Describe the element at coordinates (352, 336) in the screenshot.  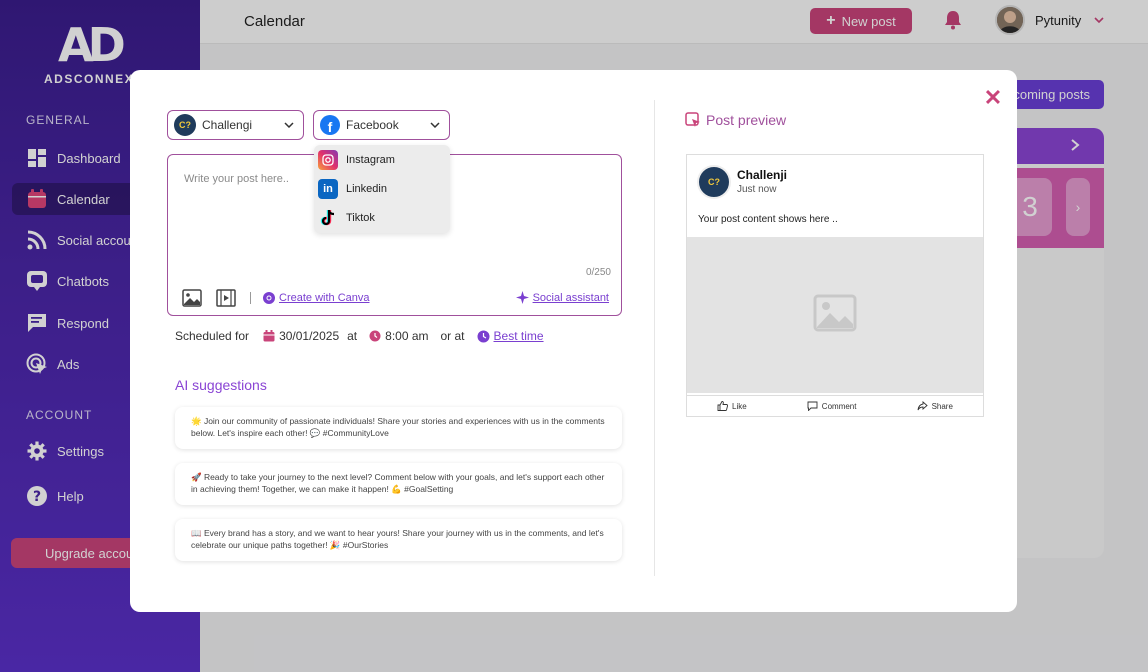
I see `schedule-at: at` at that location.